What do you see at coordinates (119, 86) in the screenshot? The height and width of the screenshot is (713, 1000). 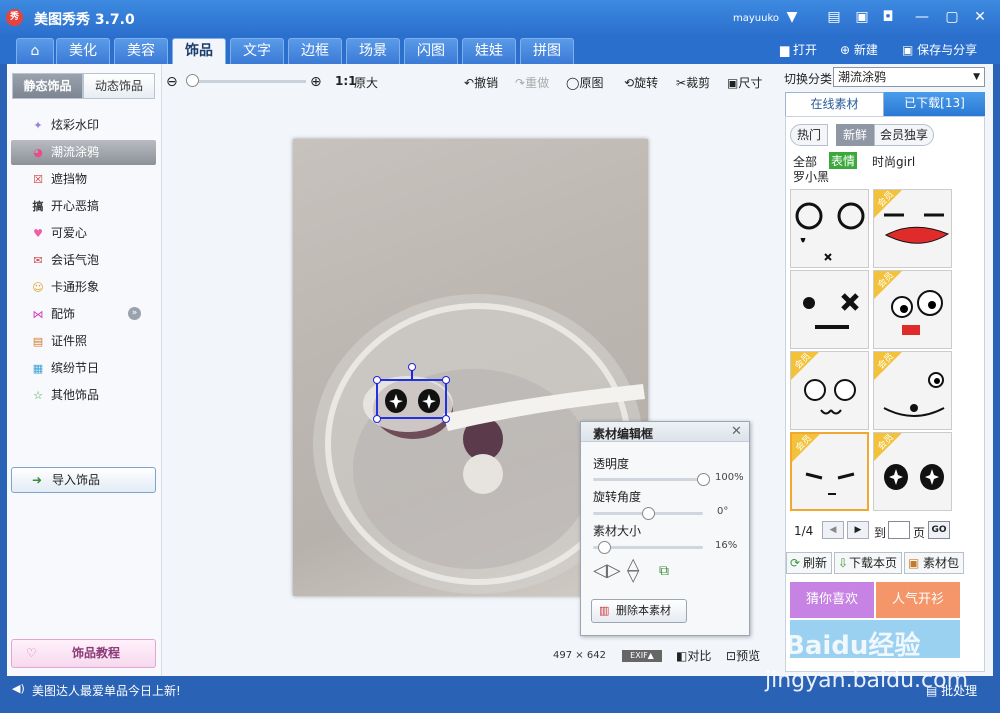 I see `tab-dynamic-accessories: 动态饰品` at bounding box center [119, 86].